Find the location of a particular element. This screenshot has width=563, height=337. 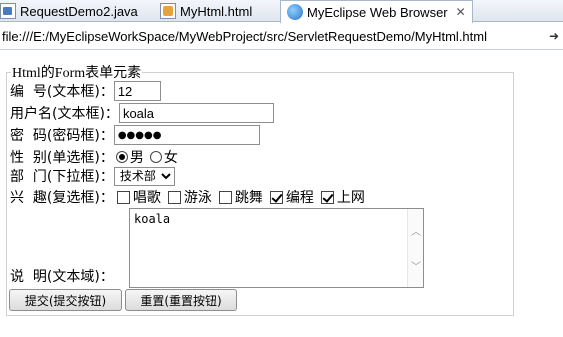

textarea-scrollbar: ︿ ﹀ is located at coordinates (415, 248).